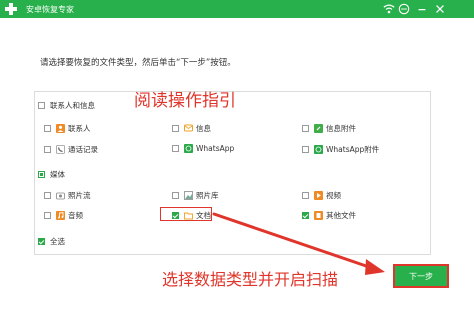 This screenshot has width=474, height=313. Describe the element at coordinates (138, 63) in the screenshot. I see `instruction-text: 请选择要恢复的文件类型，然后单击“下一步”按钮。` at that location.